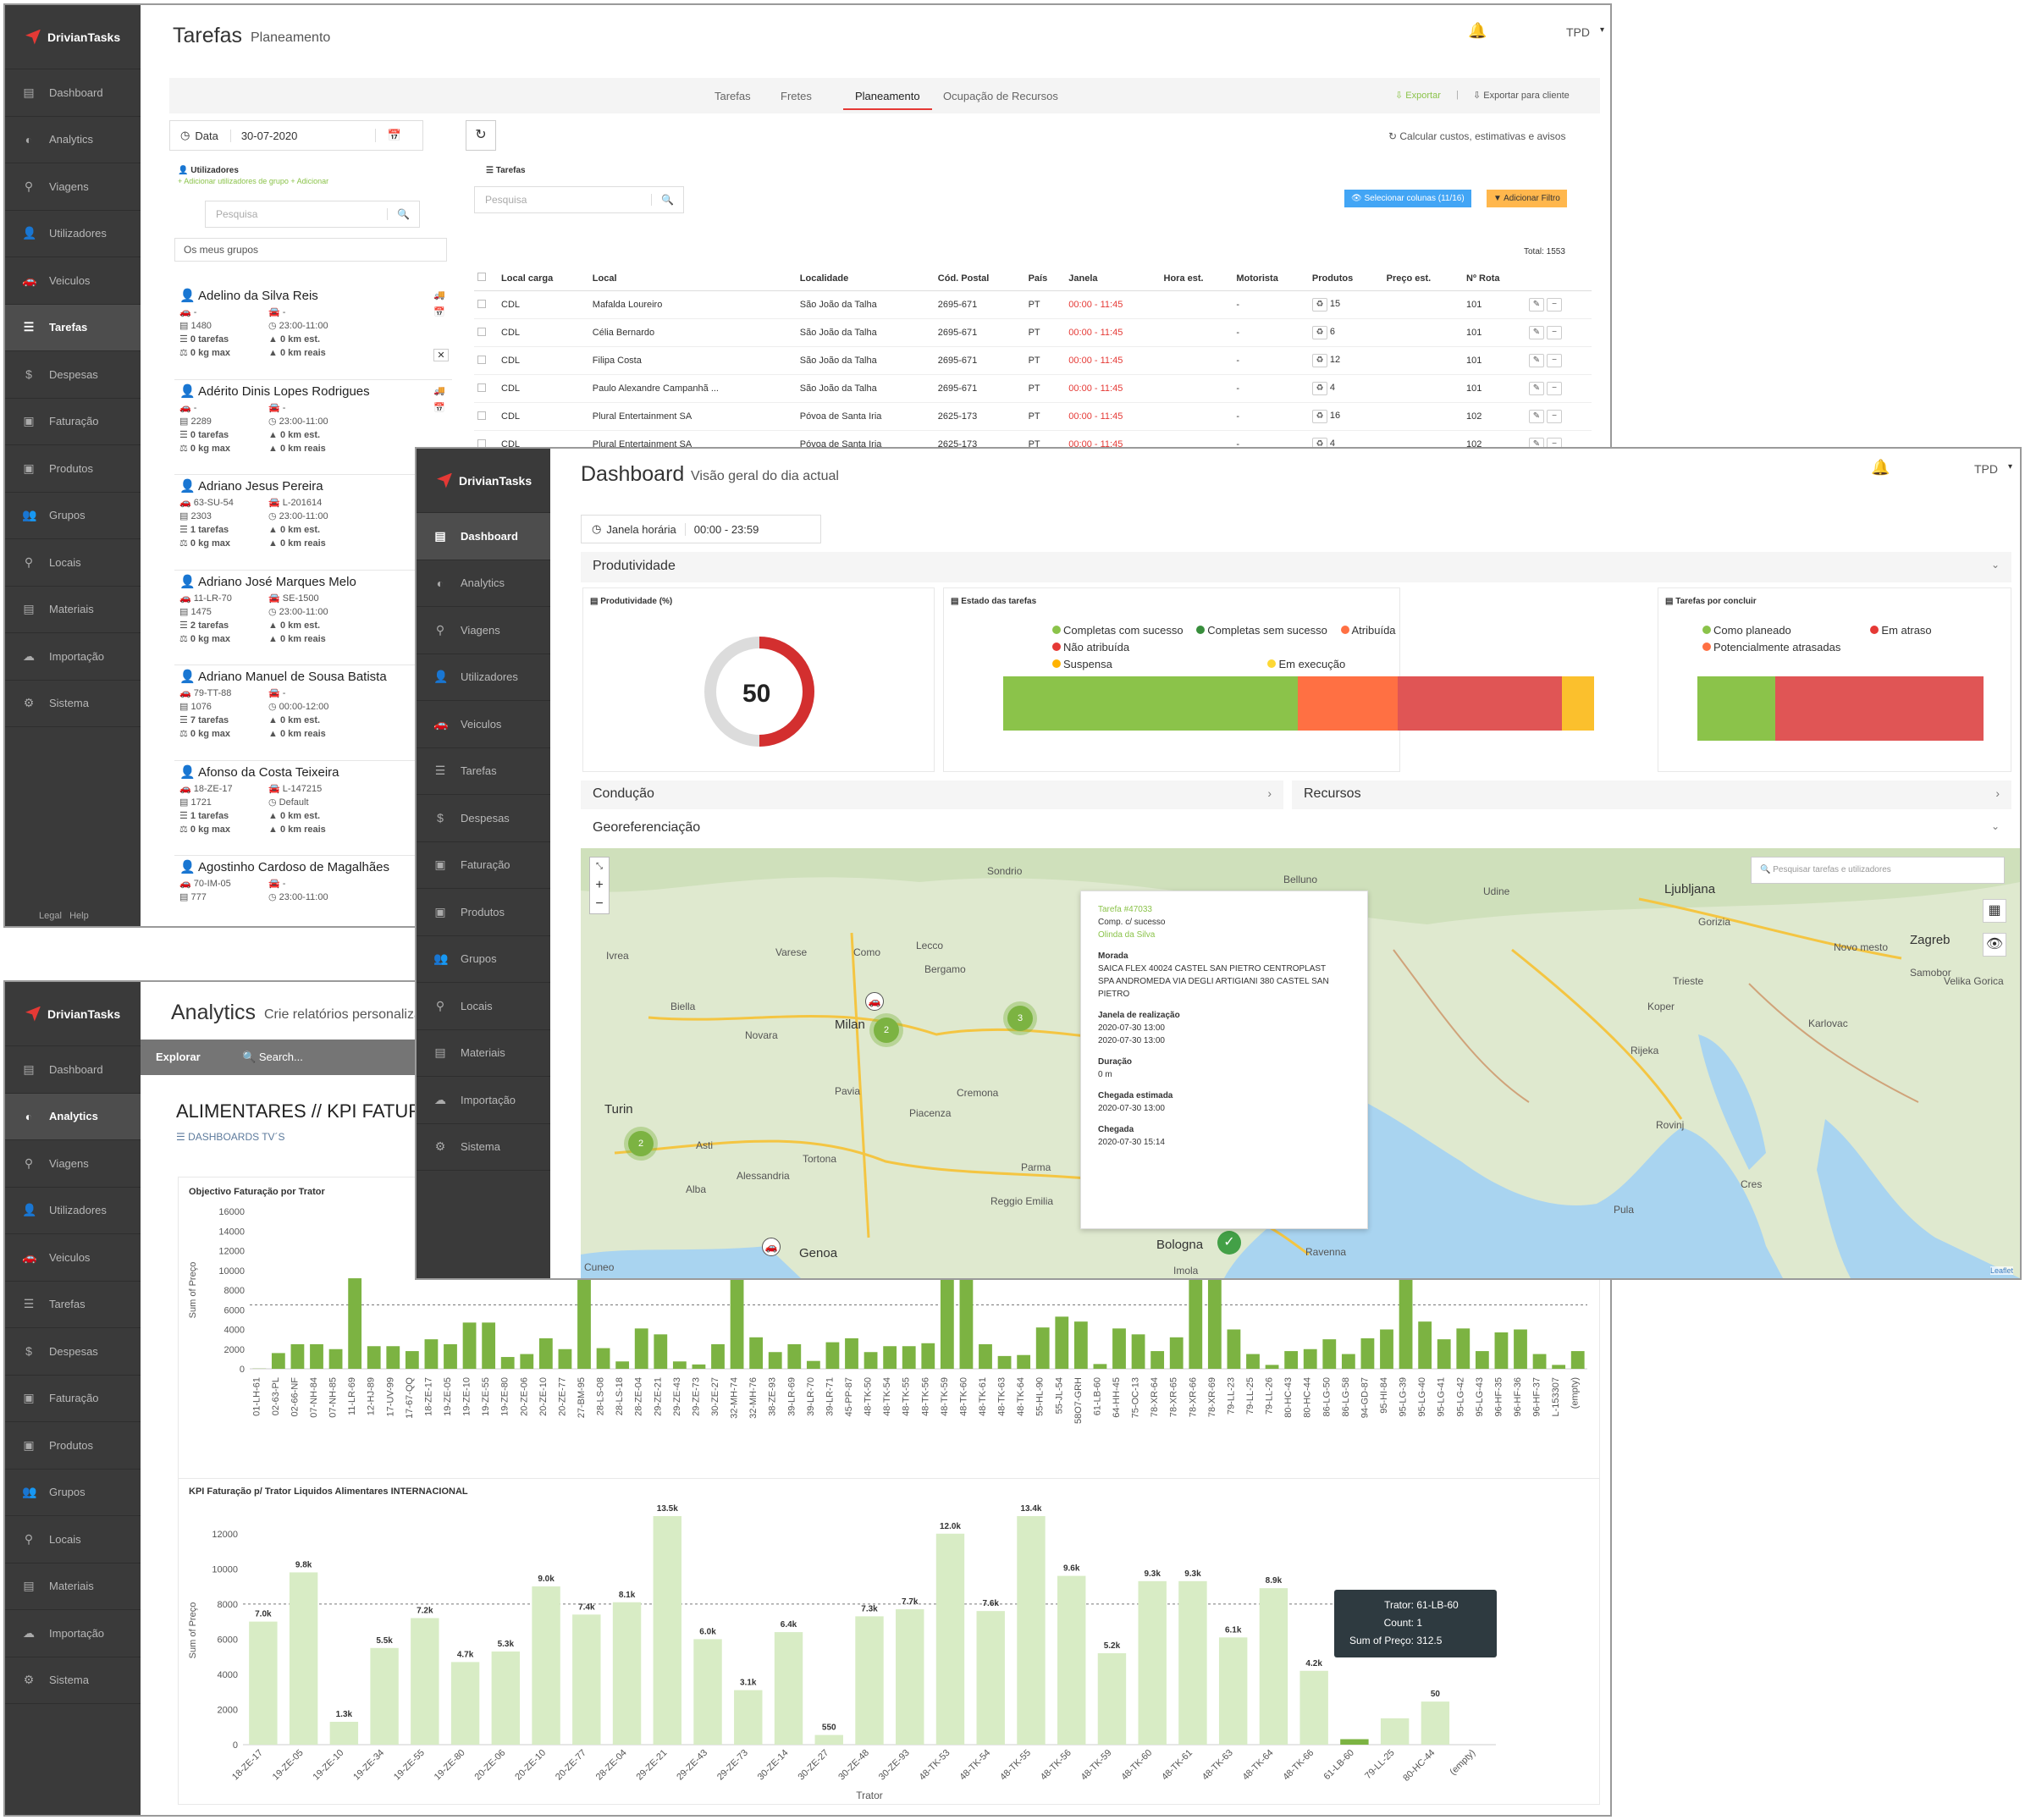 This screenshot has width=2025, height=1820. Describe the element at coordinates (1296, 829) in the screenshot. I see `section-geo: Georeferenciação ⌄` at that location.